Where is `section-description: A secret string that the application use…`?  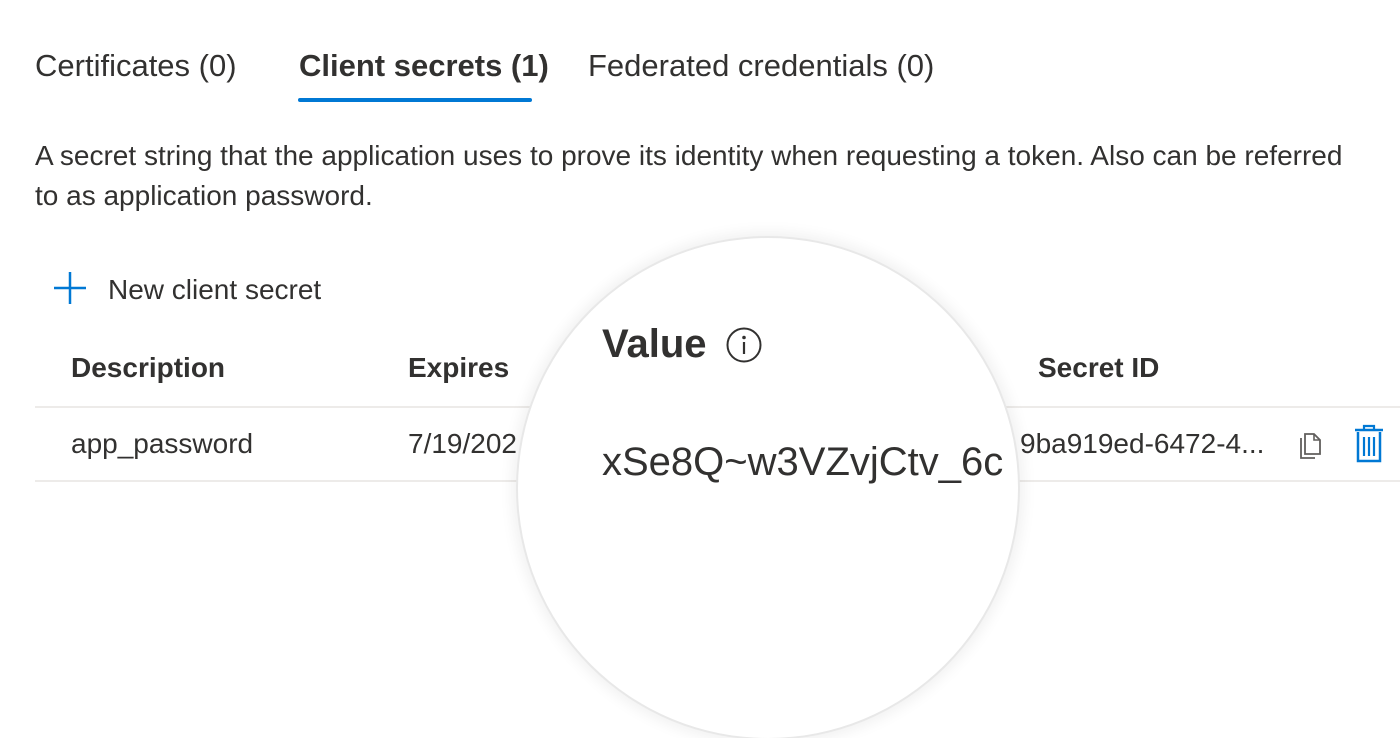
section-description: A secret string that the application use… is located at coordinates (689, 175).